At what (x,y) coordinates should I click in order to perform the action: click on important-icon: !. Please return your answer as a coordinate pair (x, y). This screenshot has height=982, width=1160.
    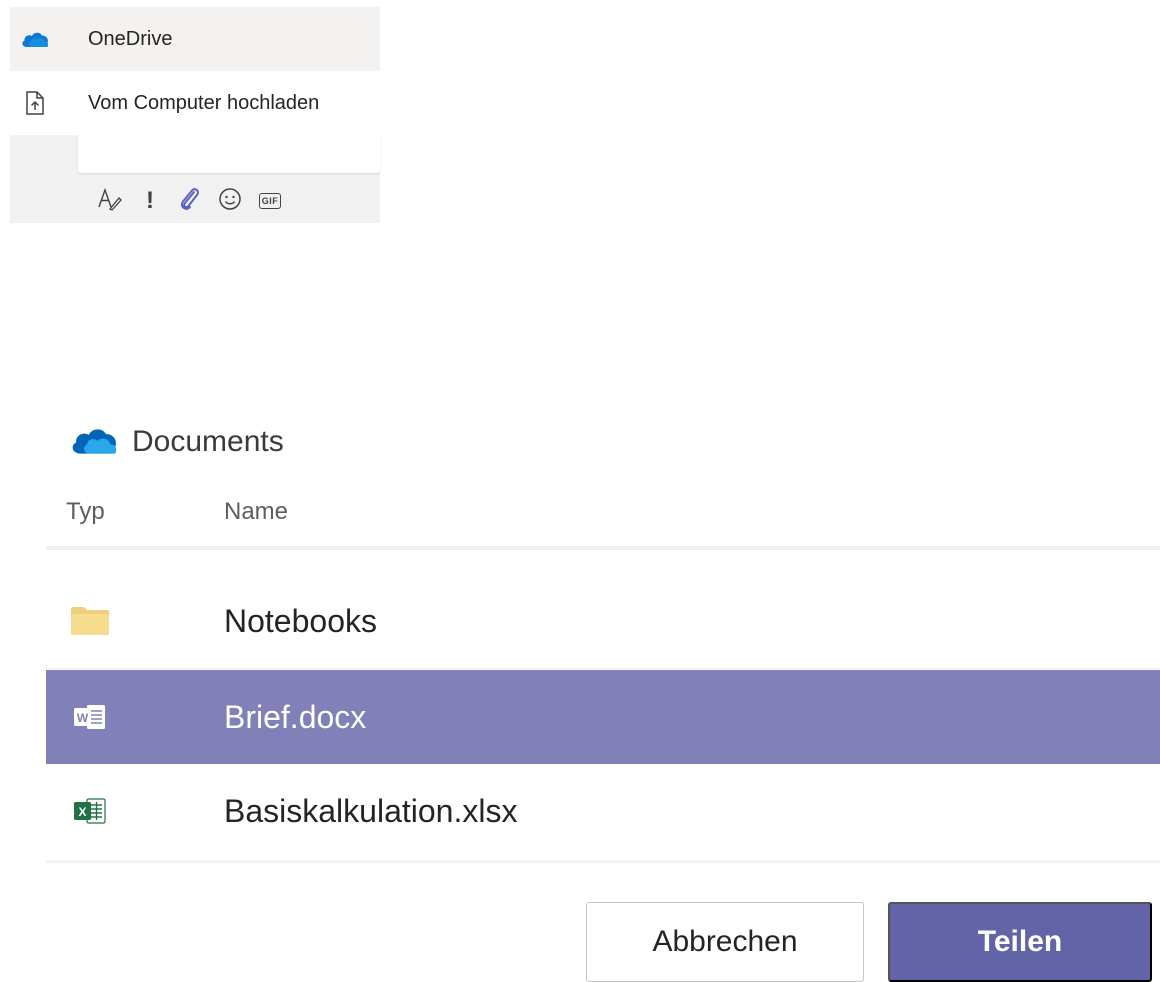
    Looking at the image, I should click on (150, 200).